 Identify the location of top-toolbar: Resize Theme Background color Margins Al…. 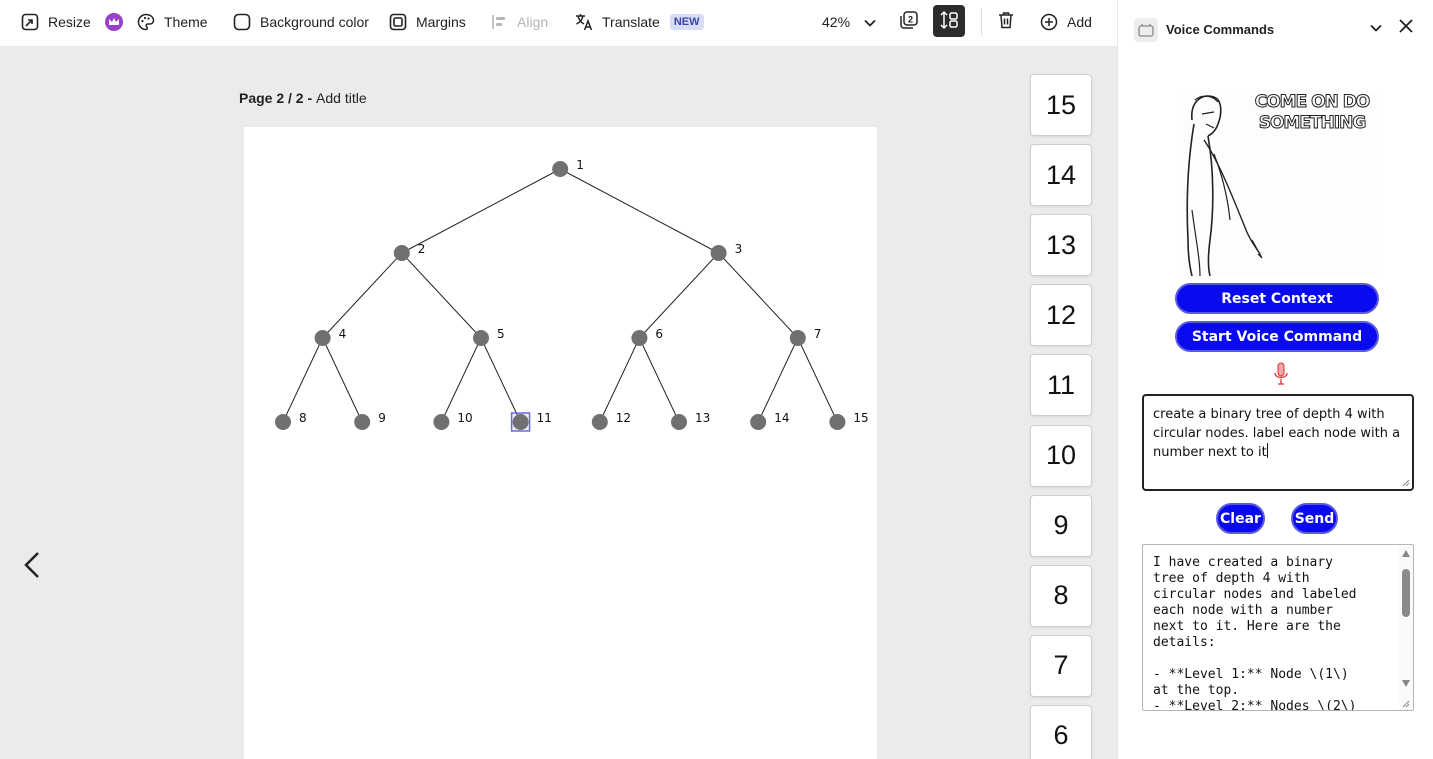
(558, 22).